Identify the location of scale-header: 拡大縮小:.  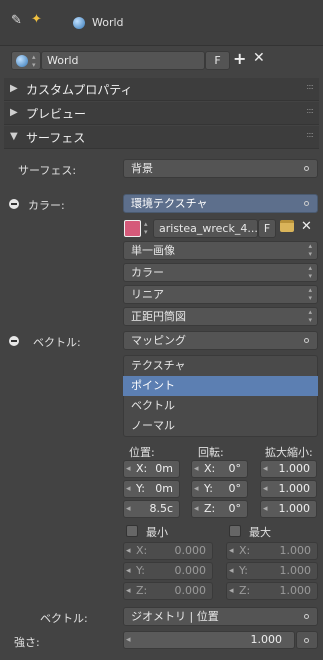
(289, 452).